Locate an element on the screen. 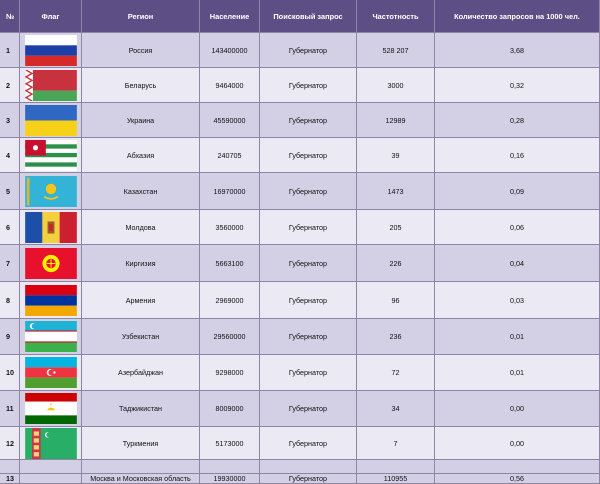 The image size is (600, 484). region-cell: Молдова is located at coordinates (141, 227).